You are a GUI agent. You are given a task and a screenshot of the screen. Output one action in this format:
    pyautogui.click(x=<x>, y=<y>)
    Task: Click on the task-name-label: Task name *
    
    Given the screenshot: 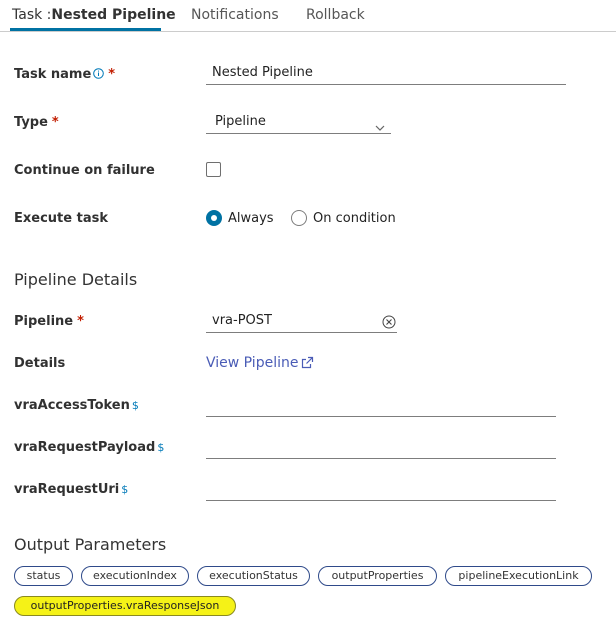 What is the action you would take?
    pyautogui.click(x=64, y=75)
    